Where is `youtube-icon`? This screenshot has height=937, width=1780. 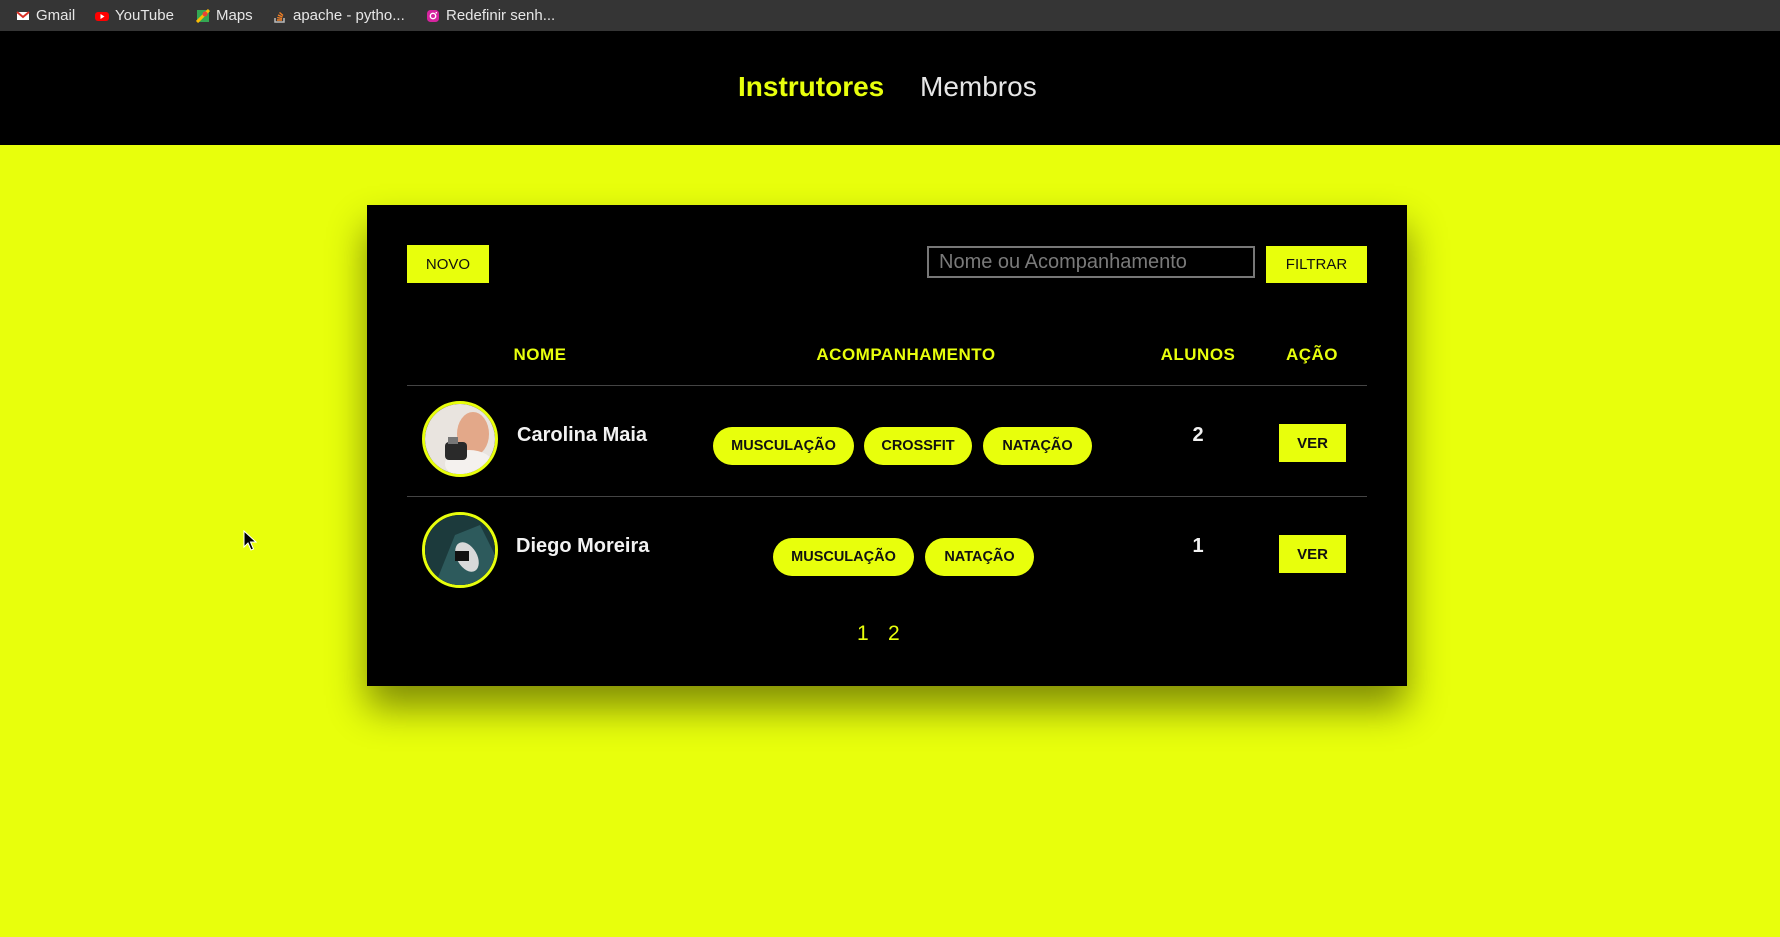 youtube-icon is located at coordinates (102, 16).